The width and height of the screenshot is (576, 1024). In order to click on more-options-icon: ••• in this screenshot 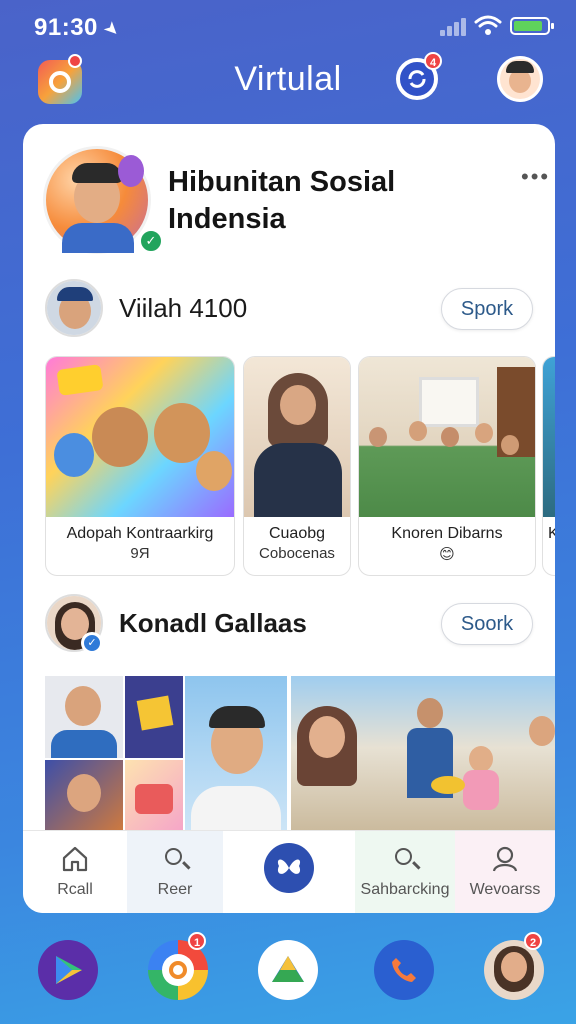, I will do `click(535, 177)`.